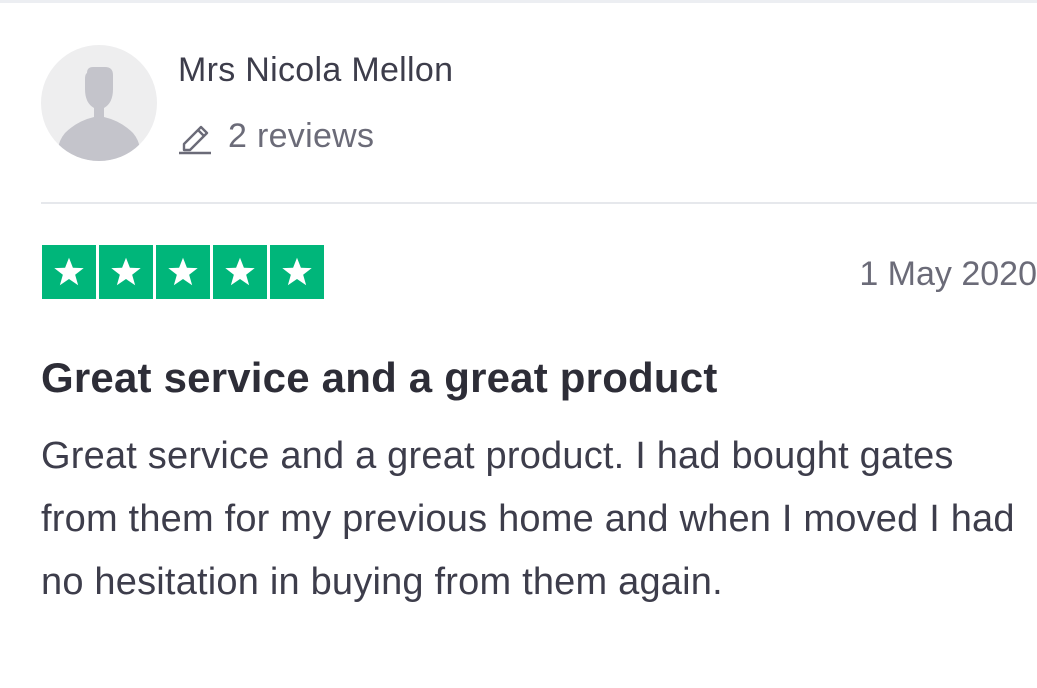 This screenshot has width=1037, height=688. What do you see at coordinates (315, 70) in the screenshot?
I see `reviewer-name: Mrs Nicola Mellon` at bounding box center [315, 70].